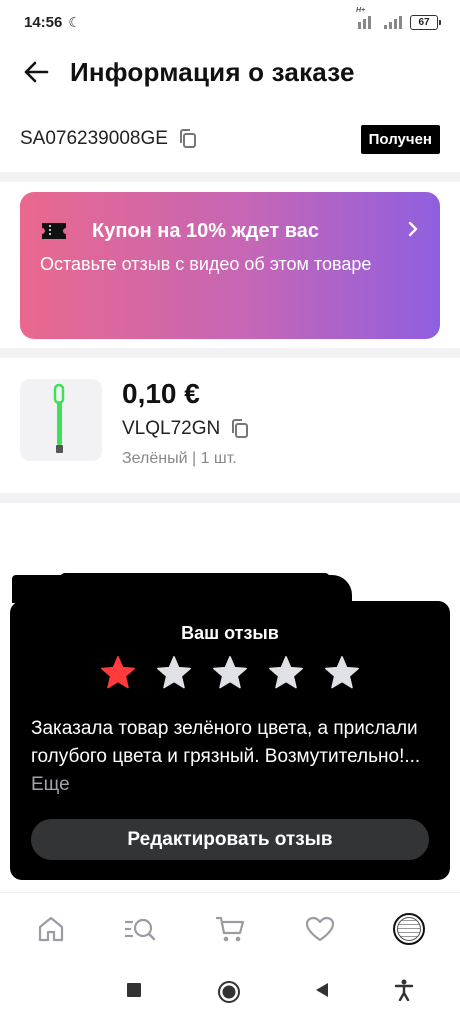  What do you see at coordinates (205, 230) in the screenshot?
I see `coupon-title: Купон на 10% ждет вас` at bounding box center [205, 230].